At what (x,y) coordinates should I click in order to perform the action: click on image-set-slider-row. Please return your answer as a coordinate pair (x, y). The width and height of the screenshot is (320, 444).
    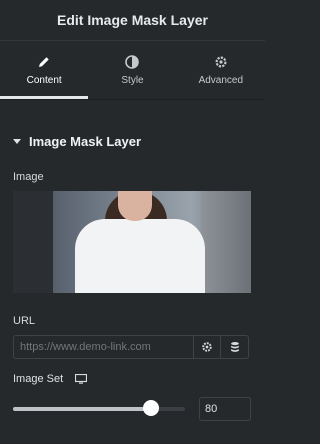
    Looking at the image, I should click on (132, 409).